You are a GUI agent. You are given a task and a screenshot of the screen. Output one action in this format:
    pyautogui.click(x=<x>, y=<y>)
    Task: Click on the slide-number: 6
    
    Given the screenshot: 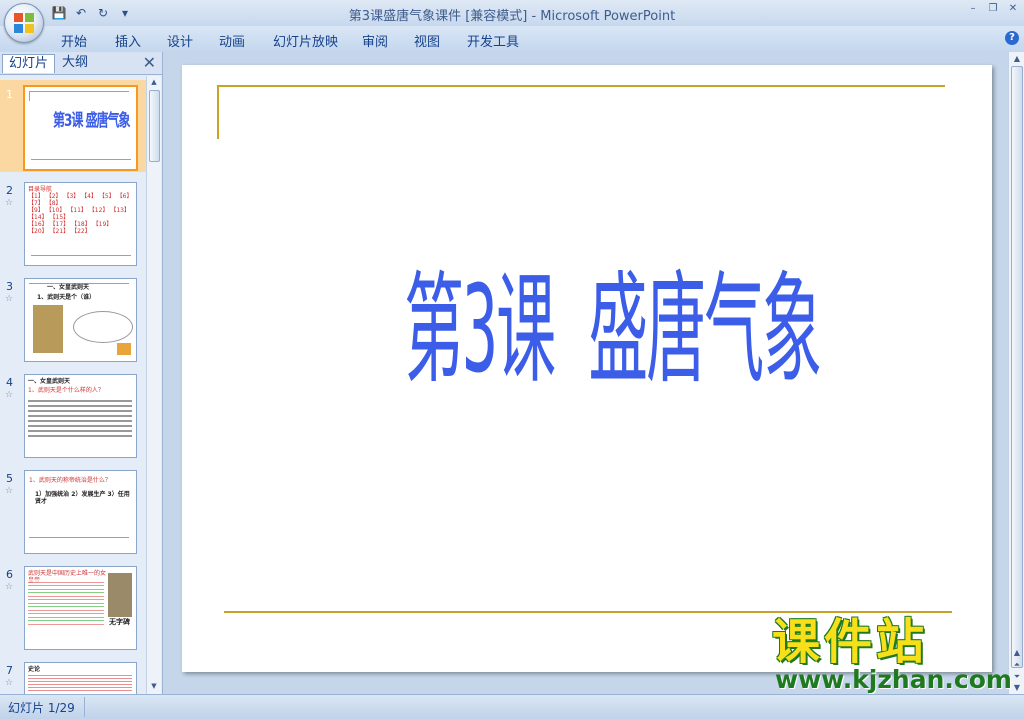 What is the action you would take?
    pyautogui.click(x=9, y=574)
    